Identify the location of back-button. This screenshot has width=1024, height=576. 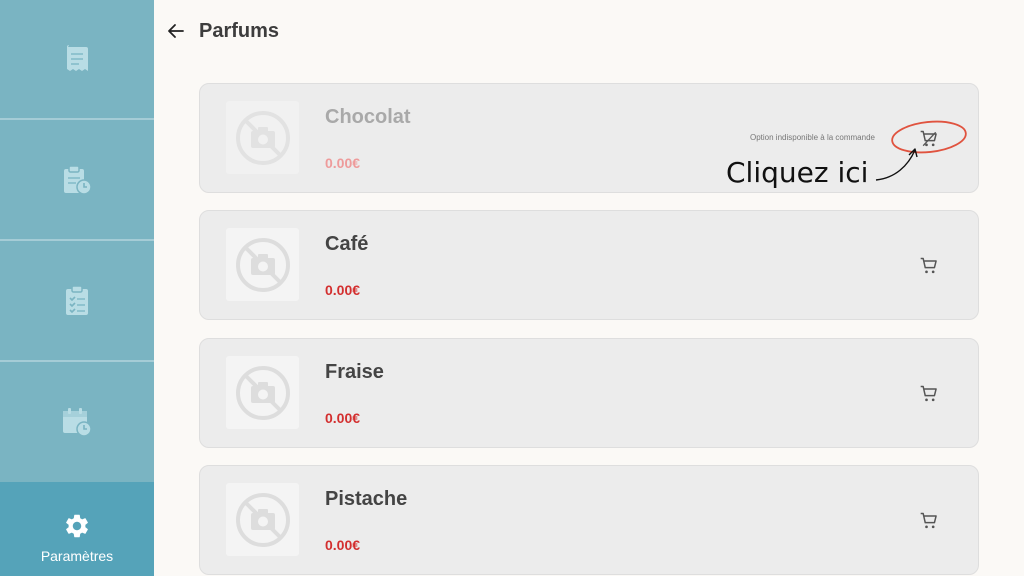
(176, 31).